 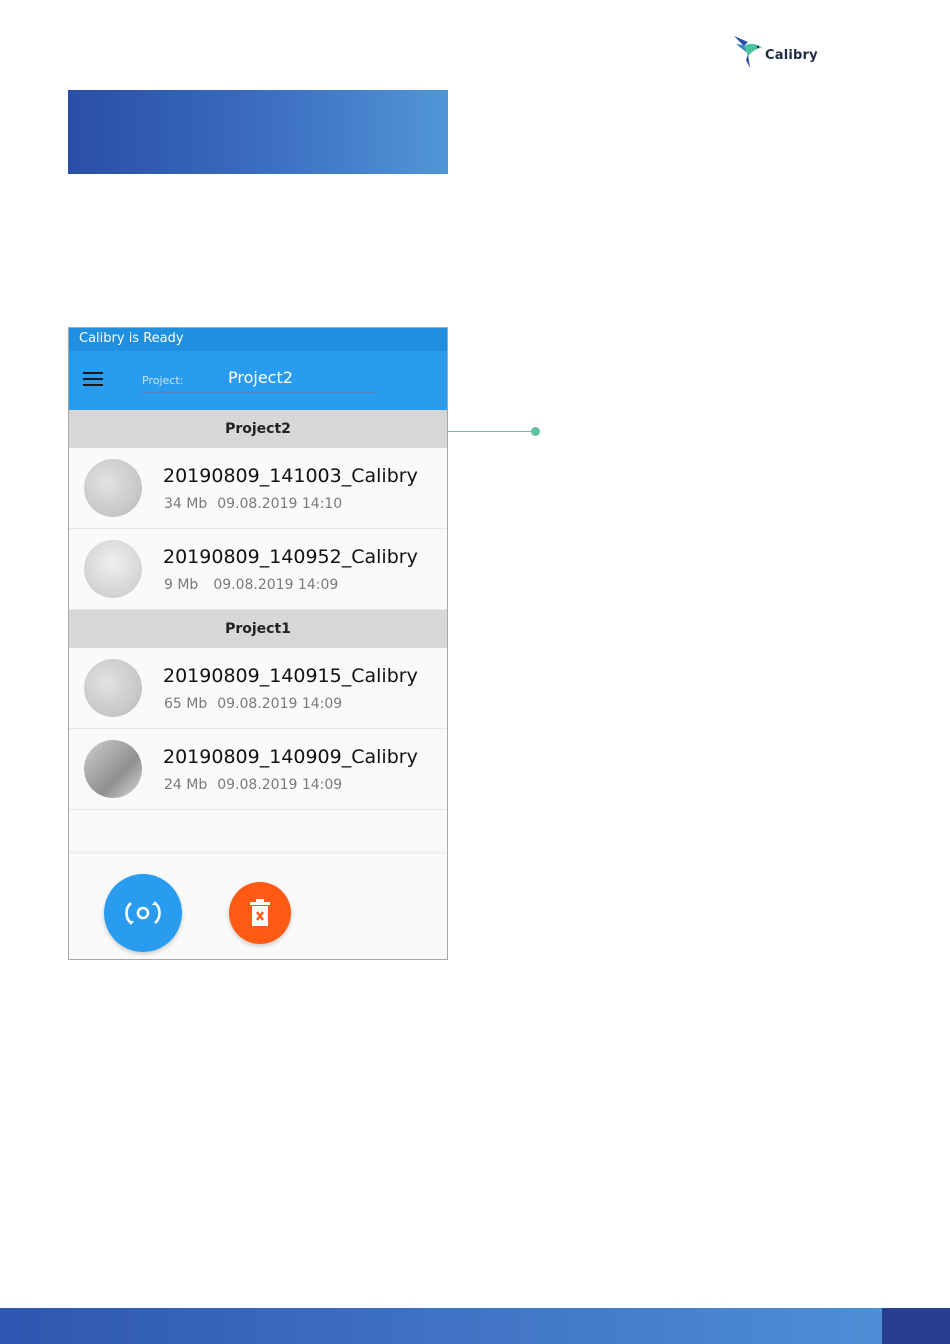 I want to click on calibry-logo: Calibry, so click(x=777, y=52).